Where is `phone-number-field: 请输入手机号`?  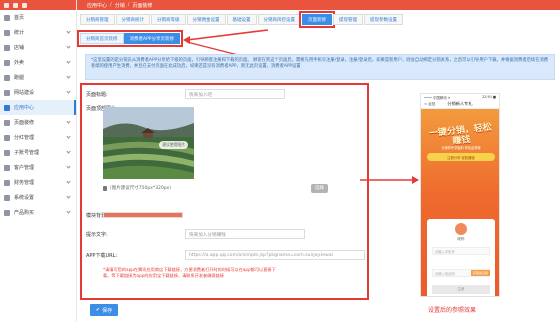 phone-number-field: 请输入手机号 is located at coordinates (461, 251).